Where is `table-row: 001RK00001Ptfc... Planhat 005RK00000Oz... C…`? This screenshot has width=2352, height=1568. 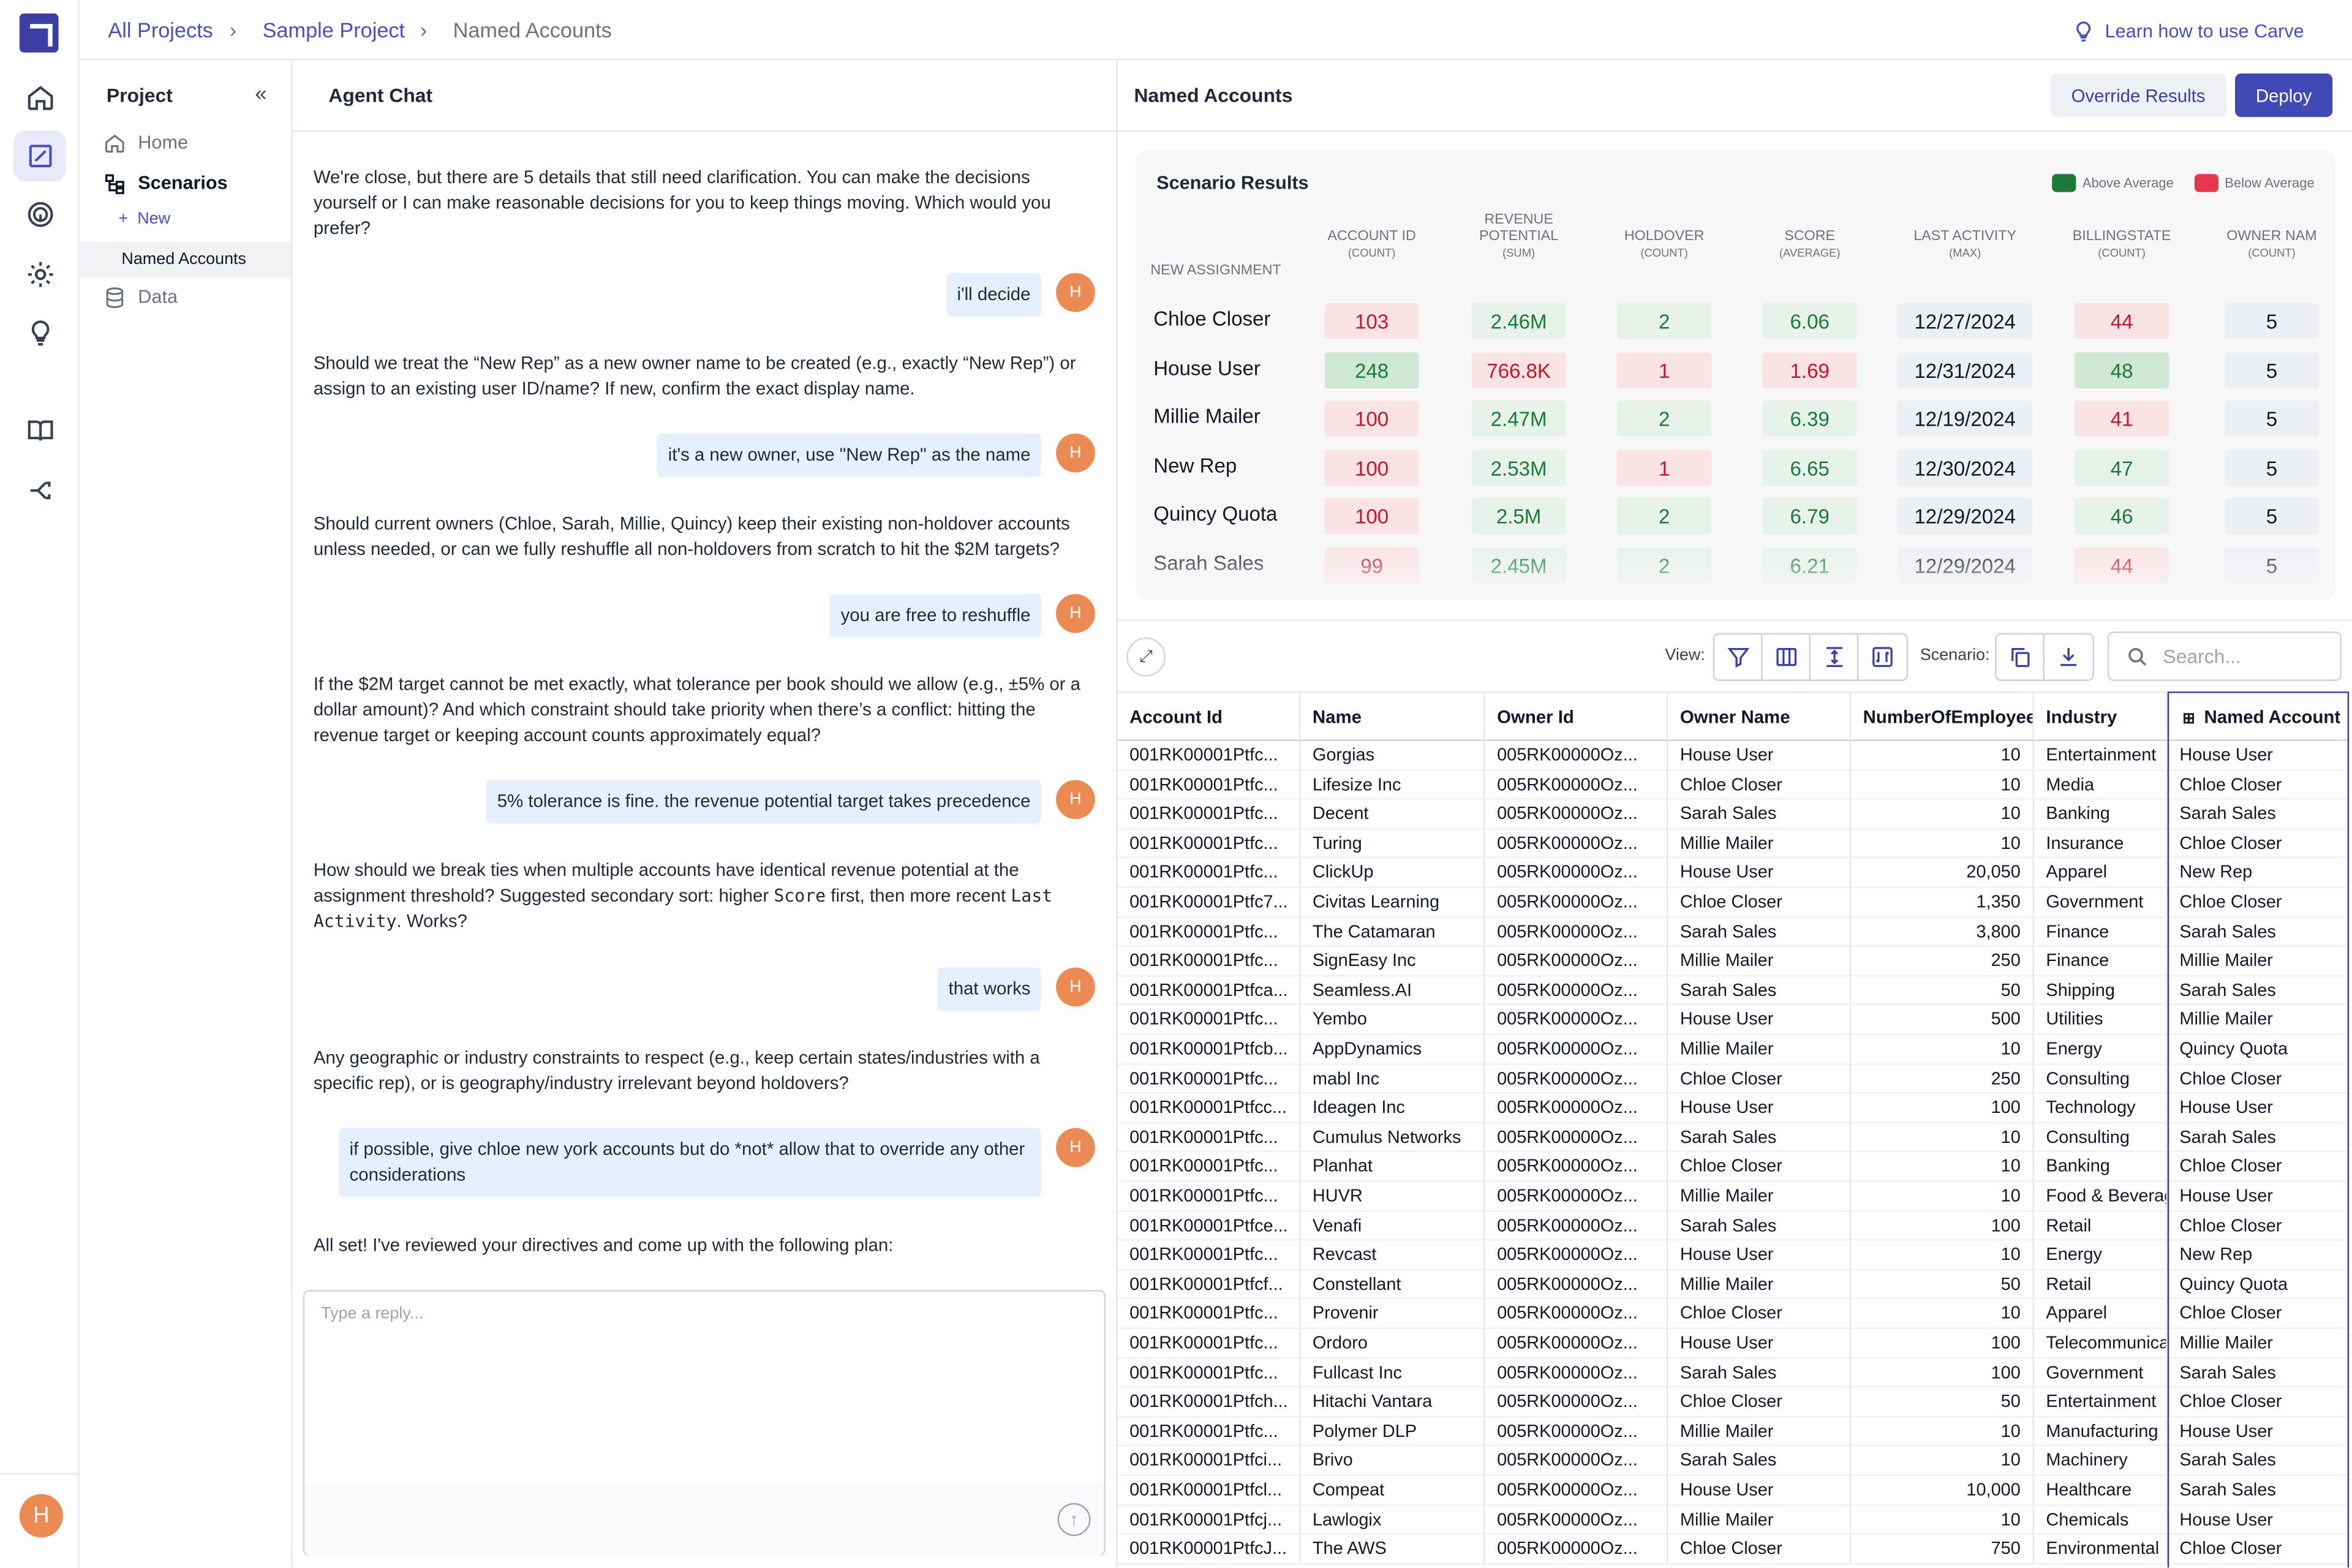
table-row: 001RK00001Ptfc... Planhat 005RK00000Oz... C… is located at coordinates (1735, 1167).